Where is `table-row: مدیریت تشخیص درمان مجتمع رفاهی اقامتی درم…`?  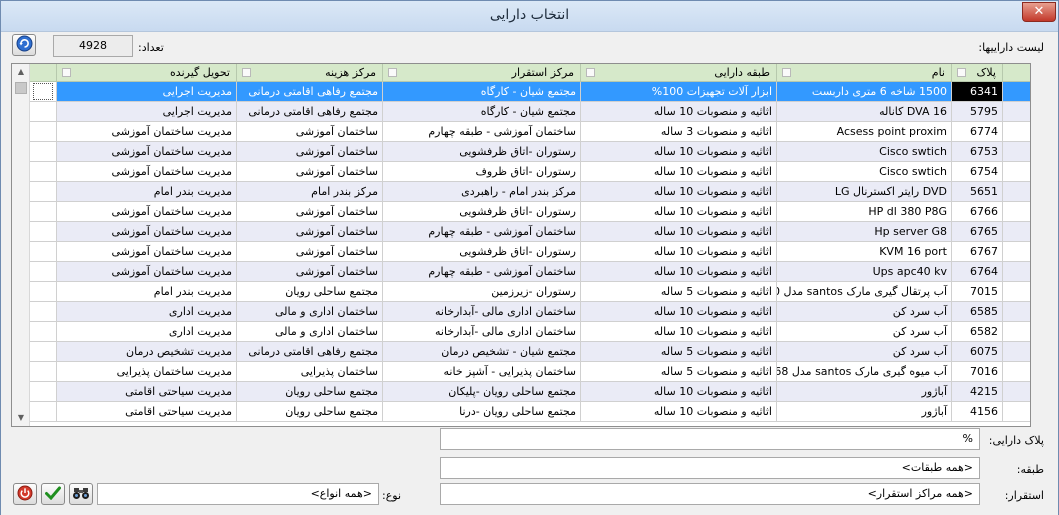
table-row: مدیریت تشخیص درمان مجتمع رفاهی اقامتی درم… is located at coordinates (521, 352).